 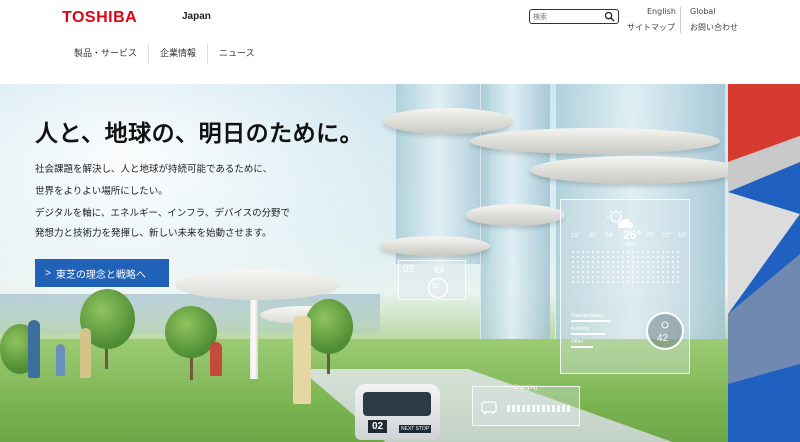 What do you see at coordinates (663, 338) in the screenshot?
I see `gauge-value: 42` at bounding box center [663, 338].